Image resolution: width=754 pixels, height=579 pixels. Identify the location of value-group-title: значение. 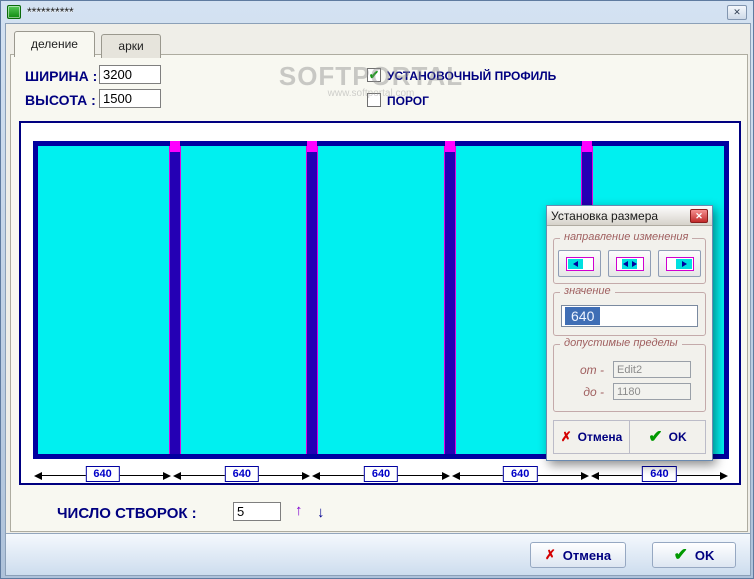
(587, 291).